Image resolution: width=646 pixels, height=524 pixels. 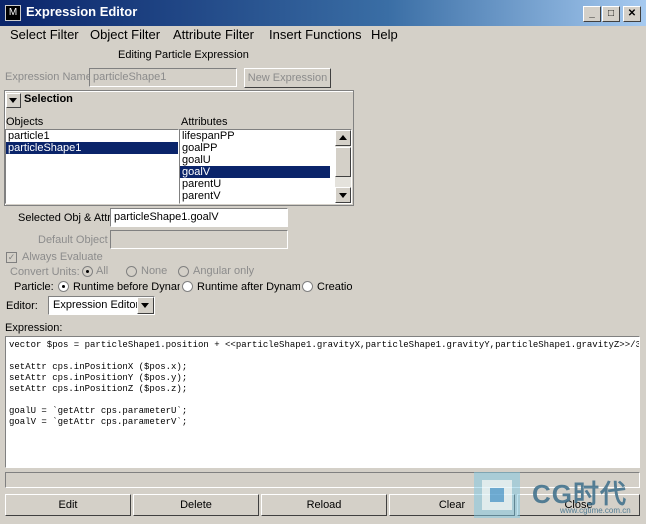 I want to click on object-item-particleshape1: particleShape1, so click(x=92, y=148).